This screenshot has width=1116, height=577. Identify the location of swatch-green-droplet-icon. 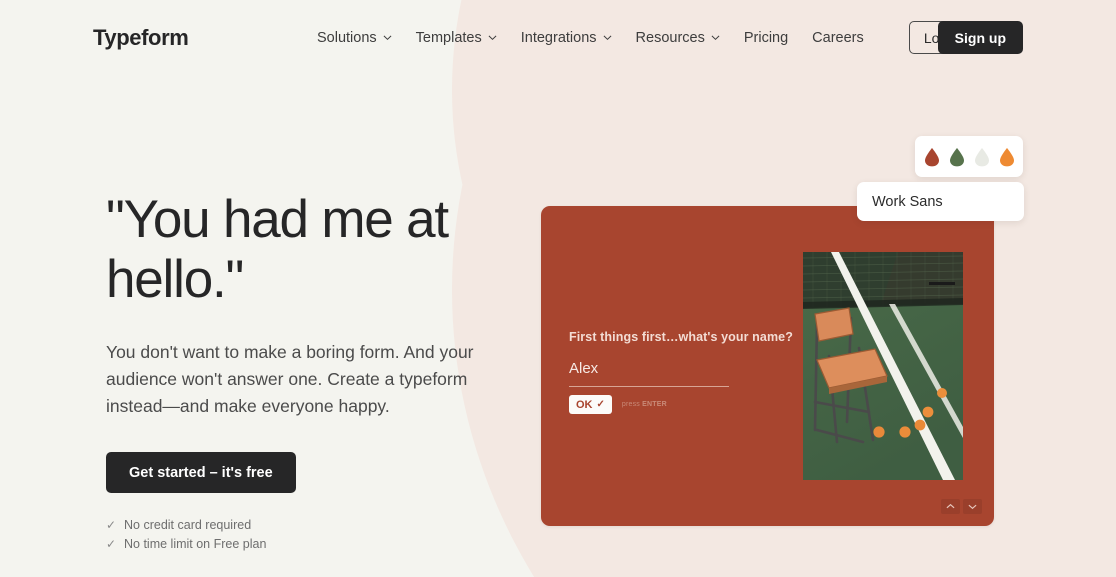
(957, 157).